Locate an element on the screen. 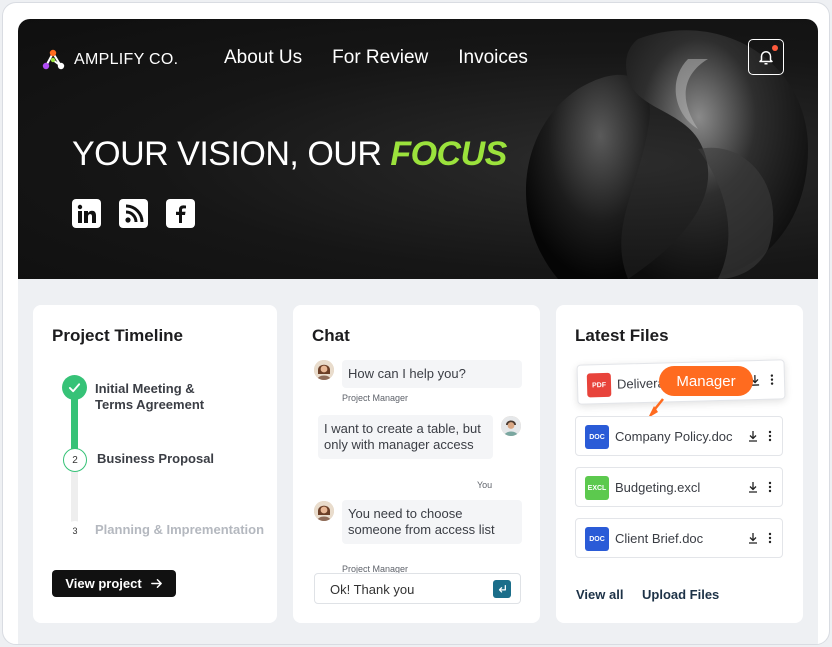 The width and height of the screenshot is (832, 647). brand-logo-icon is located at coordinates (53, 59).